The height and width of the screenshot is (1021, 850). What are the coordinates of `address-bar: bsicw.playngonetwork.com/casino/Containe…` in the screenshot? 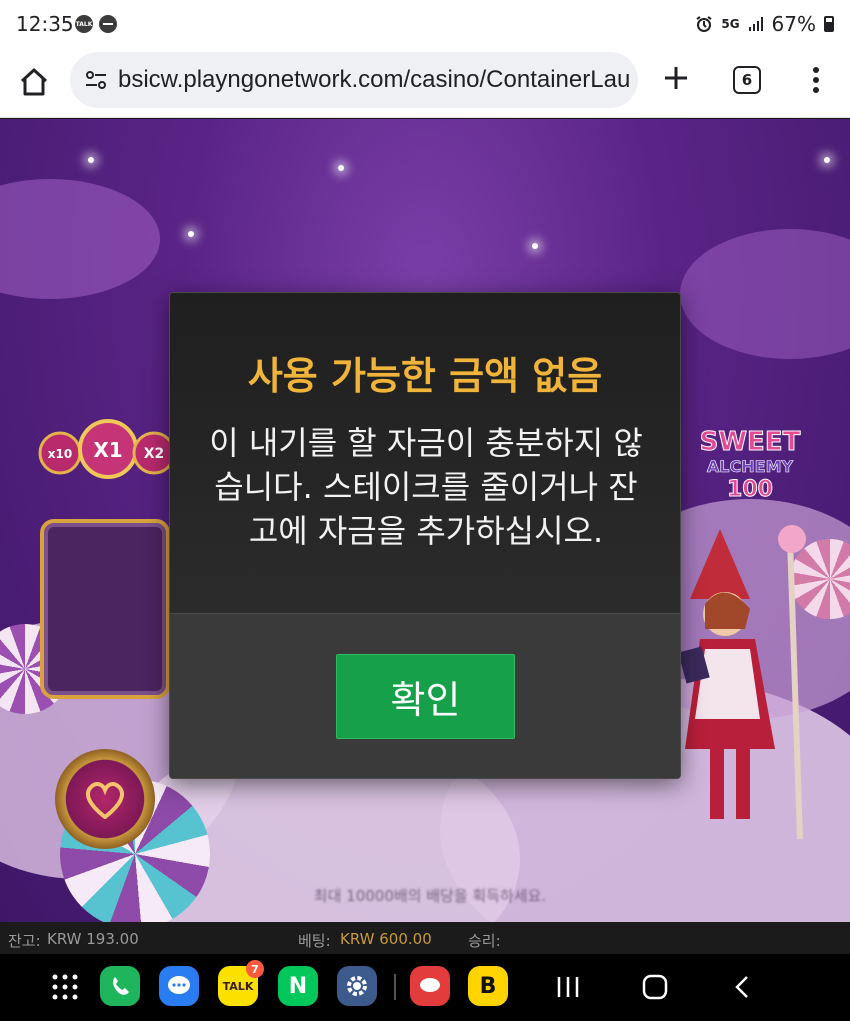 It's located at (354, 80).